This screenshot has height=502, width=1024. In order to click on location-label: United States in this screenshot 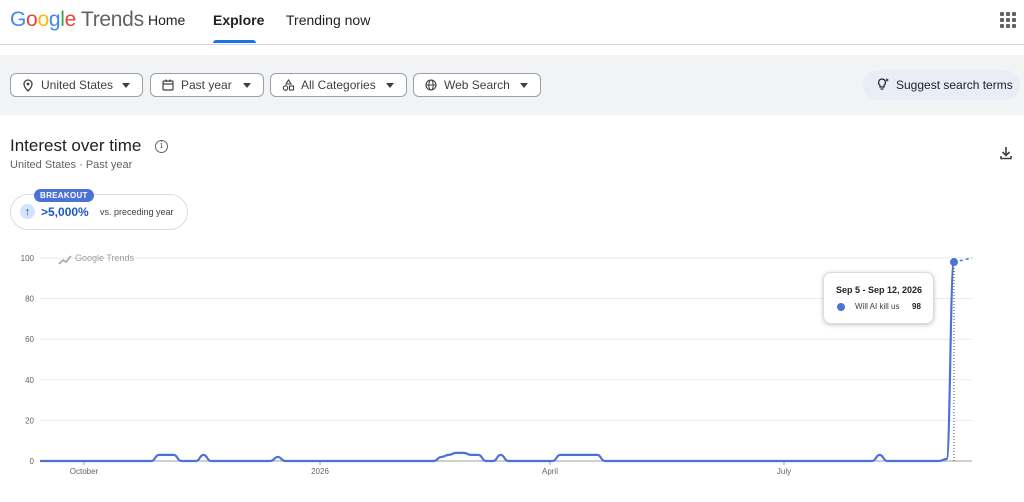, I will do `click(77, 85)`.